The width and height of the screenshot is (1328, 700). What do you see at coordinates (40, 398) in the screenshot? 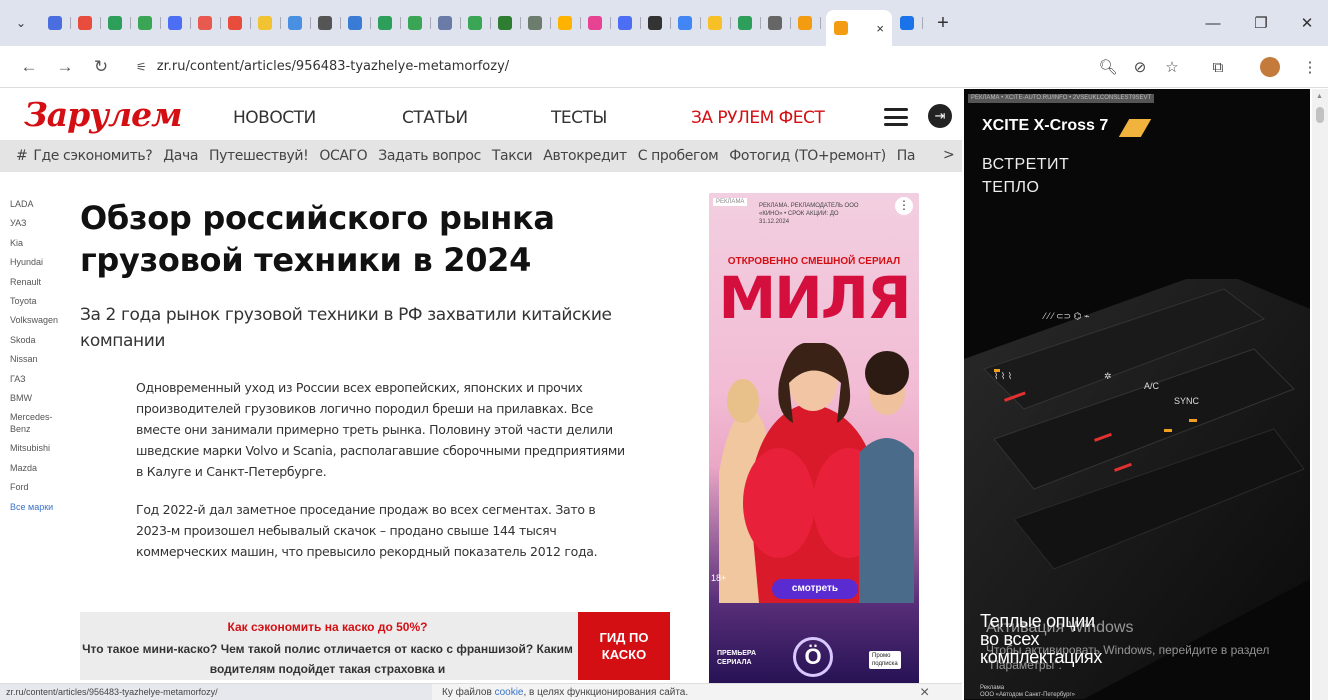
I see `brand-link: BMW` at bounding box center [40, 398].